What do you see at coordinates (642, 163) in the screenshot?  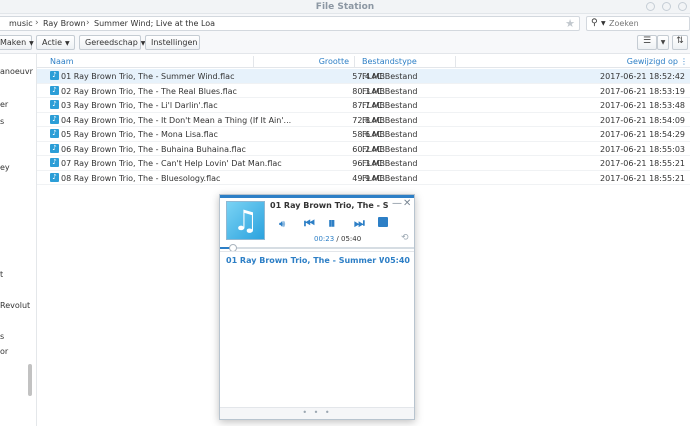 I see `file-modified: 2017-06-21 18:55:21` at bounding box center [642, 163].